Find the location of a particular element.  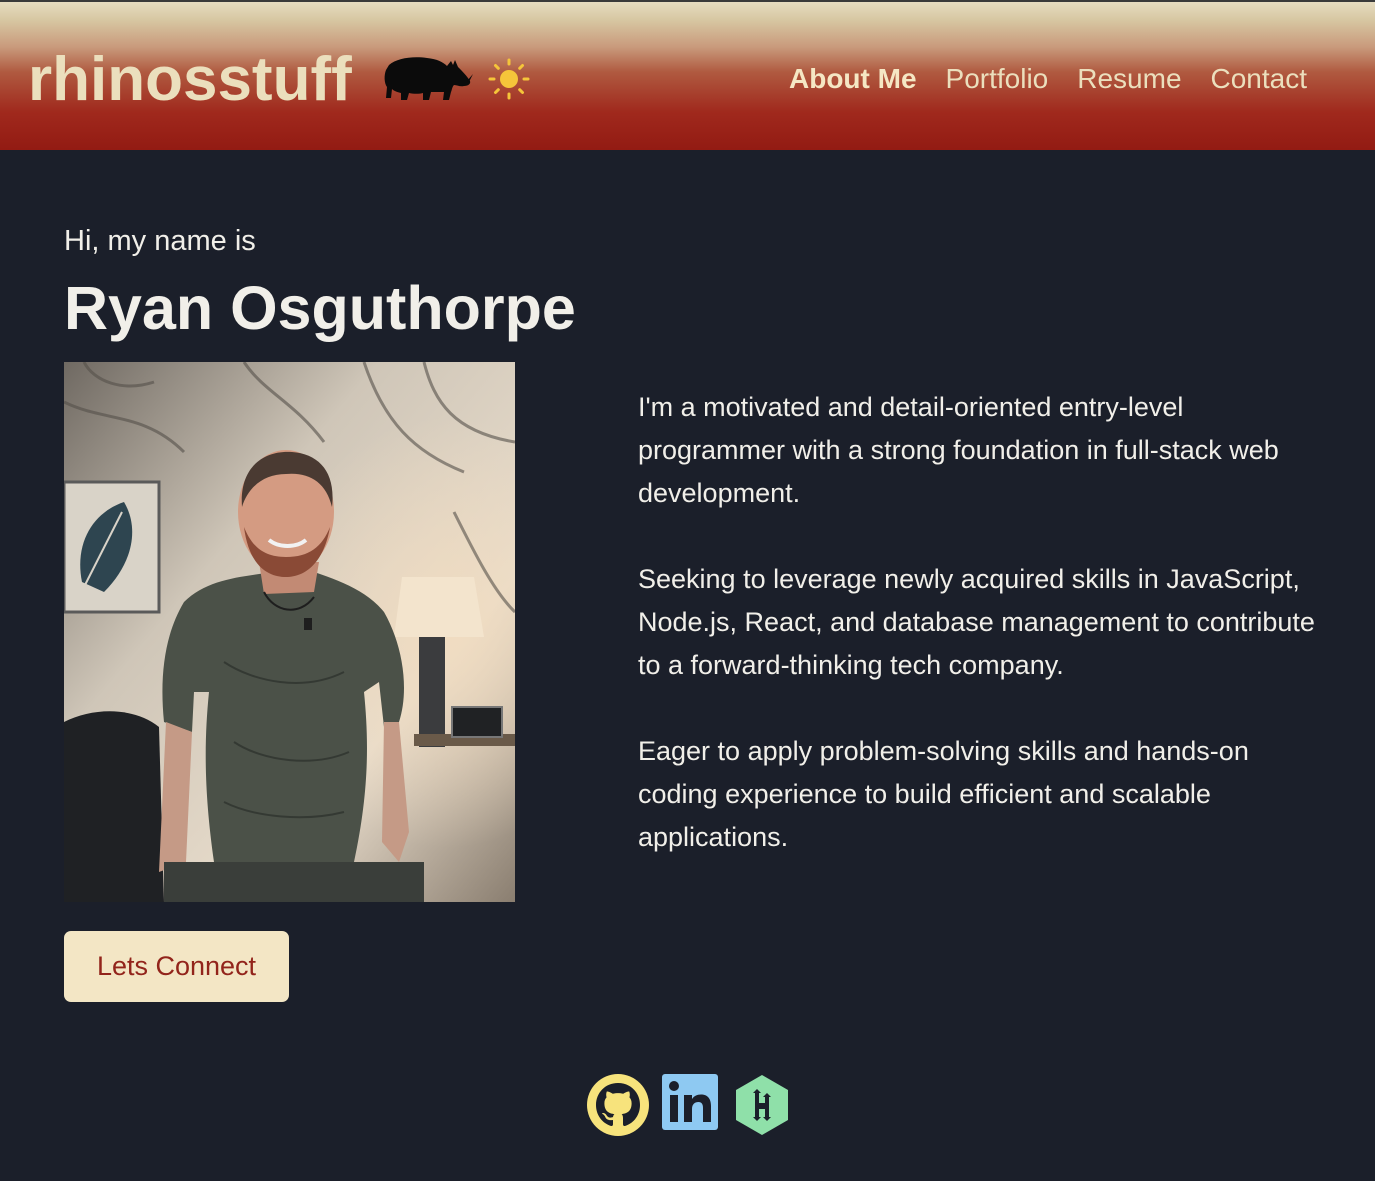

social-links is located at coordinates (691, 1105).